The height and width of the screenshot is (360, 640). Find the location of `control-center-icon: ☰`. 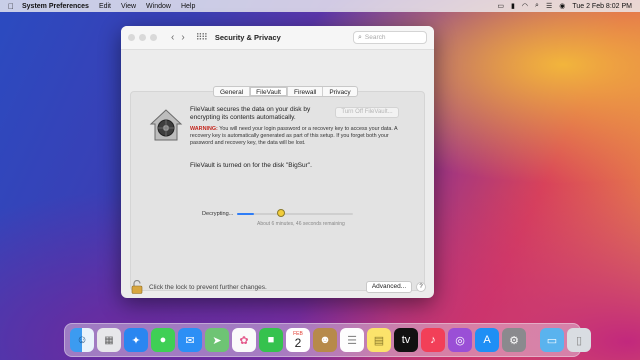

control-center-icon: ☰ is located at coordinates (549, 6).